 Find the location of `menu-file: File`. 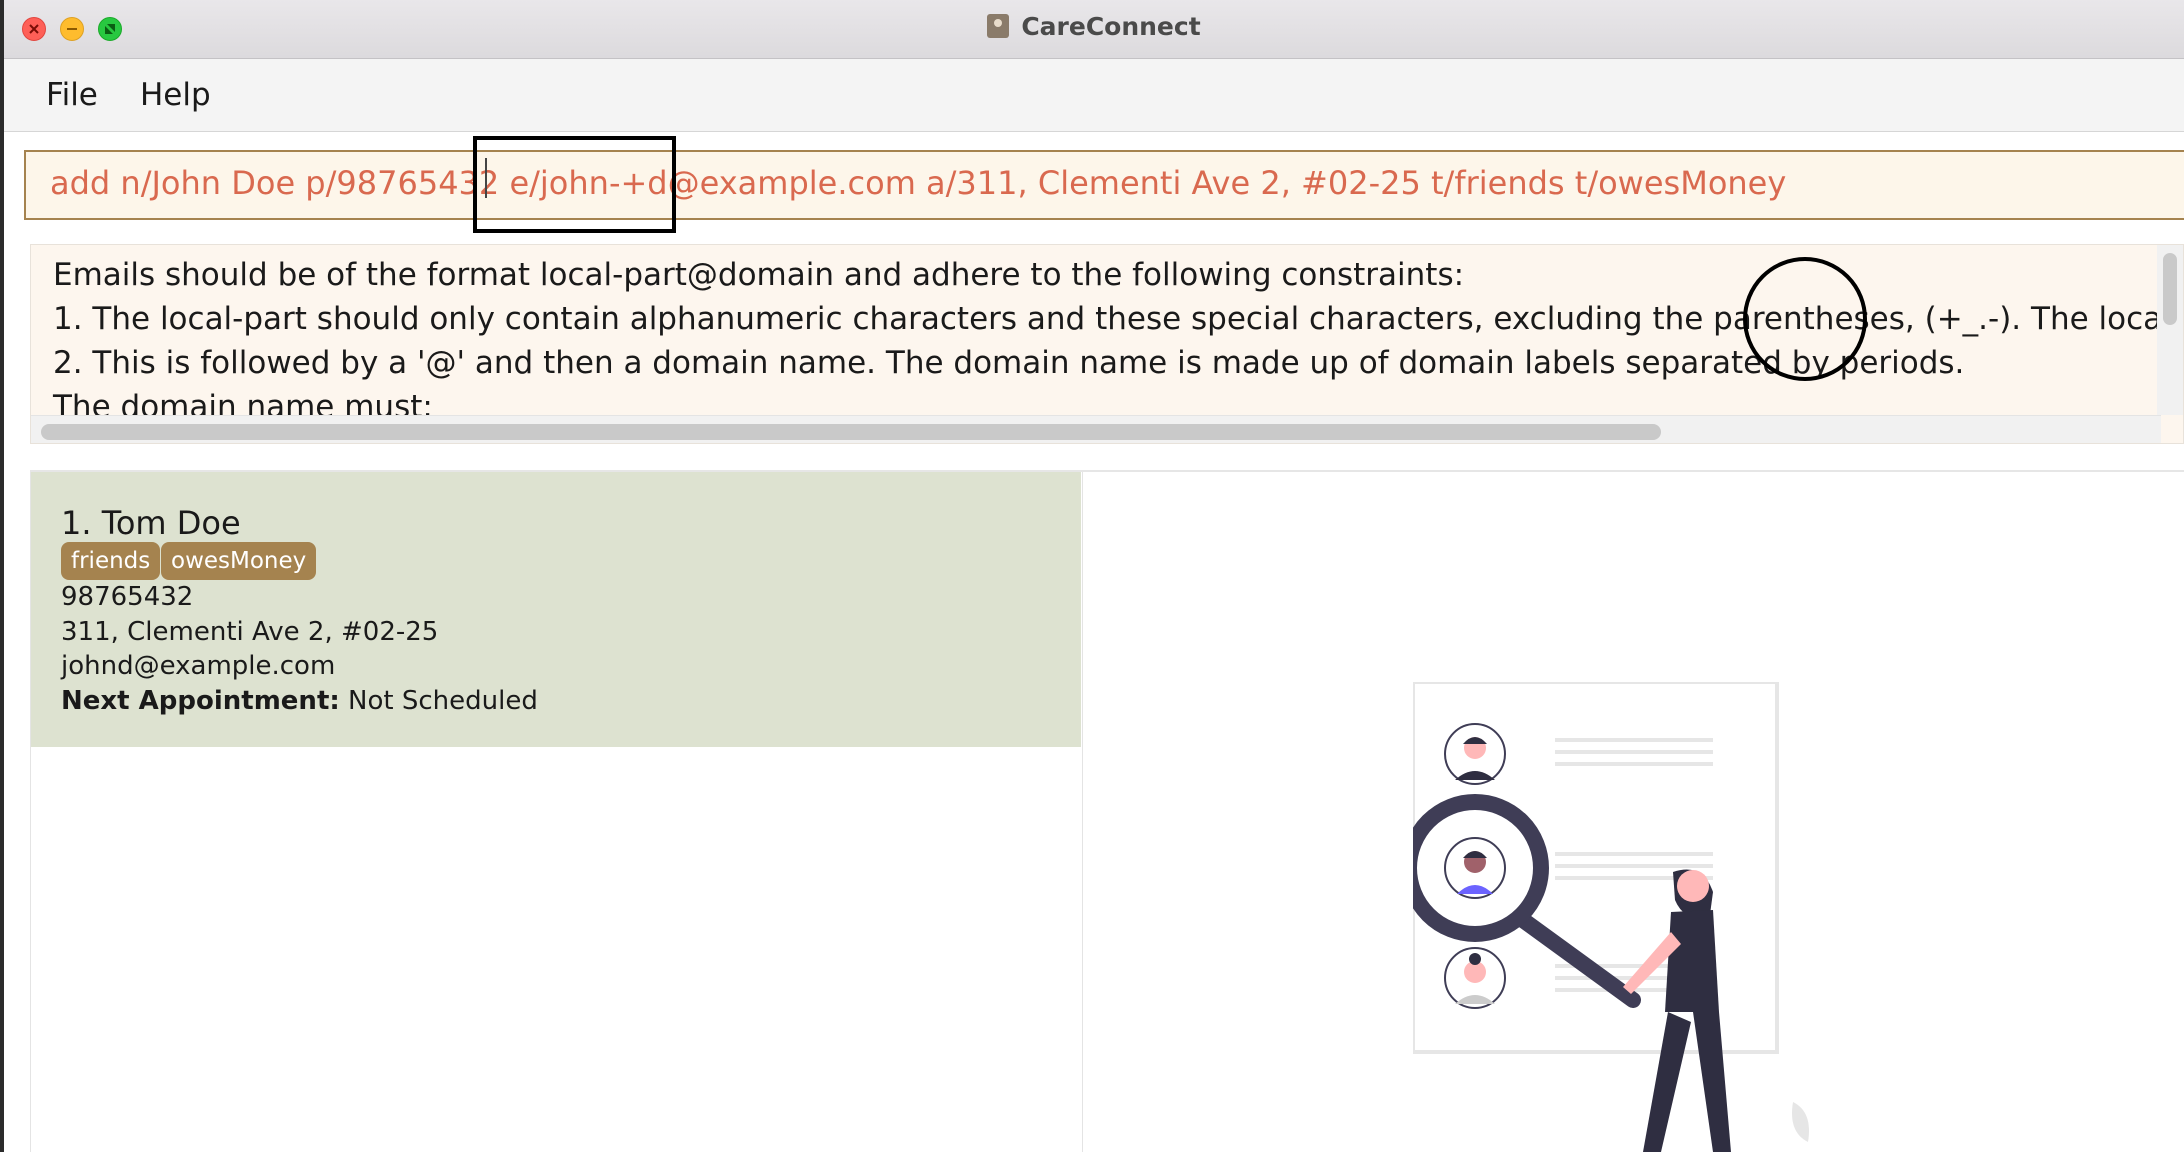

menu-file: File is located at coordinates (72, 95).